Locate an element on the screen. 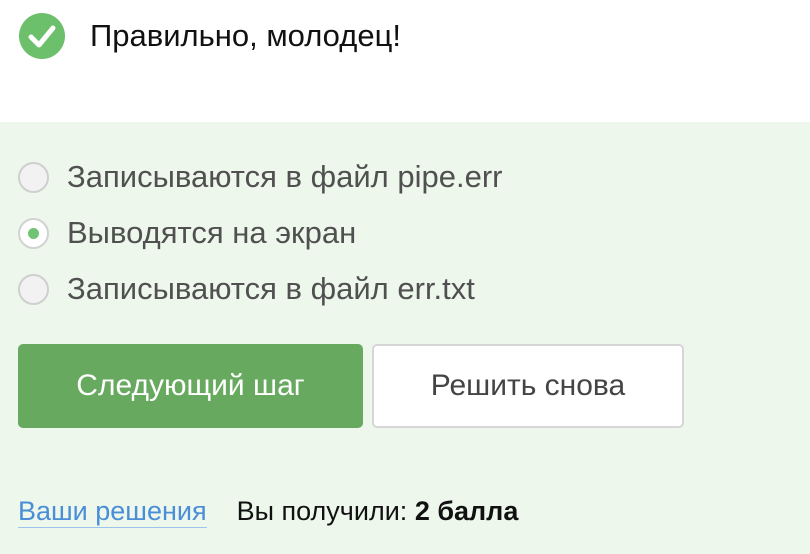 This screenshot has height=554, width=810. solve-again-button: Решить снова is located at coordinates (528, 386).